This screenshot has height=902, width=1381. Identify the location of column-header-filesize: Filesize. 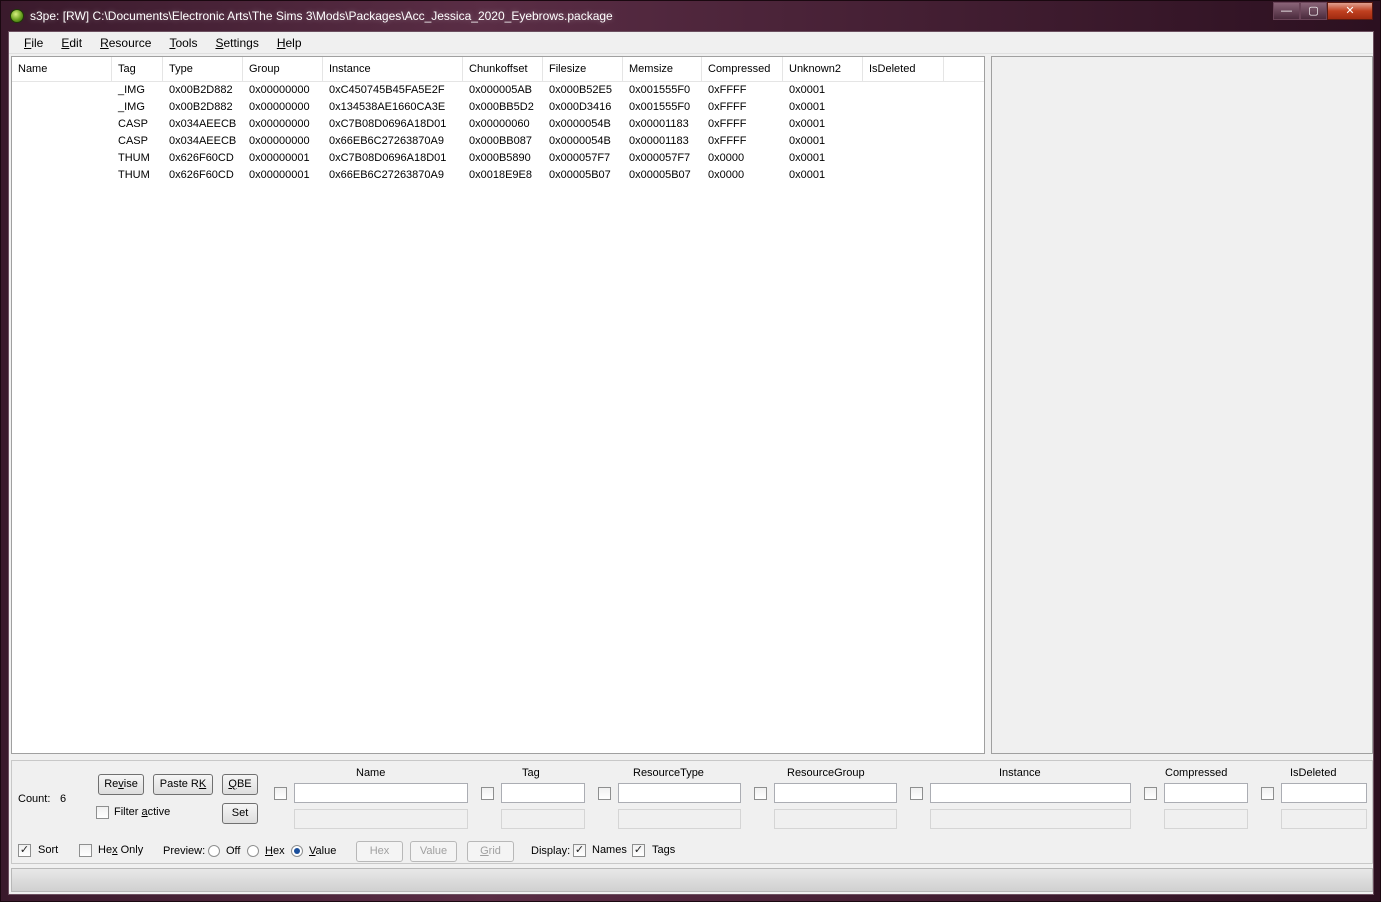
(583, 69).